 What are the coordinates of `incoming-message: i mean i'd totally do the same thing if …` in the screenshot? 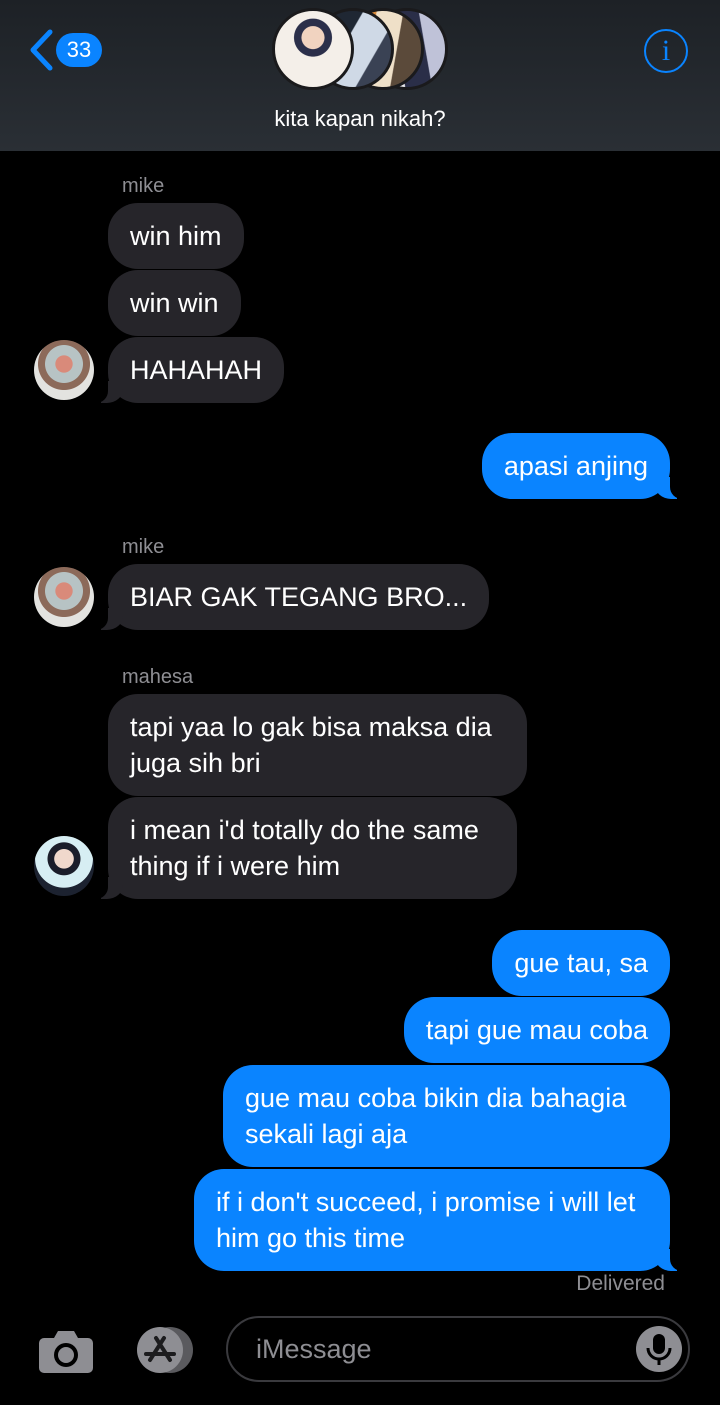 It's located at (305, 848).